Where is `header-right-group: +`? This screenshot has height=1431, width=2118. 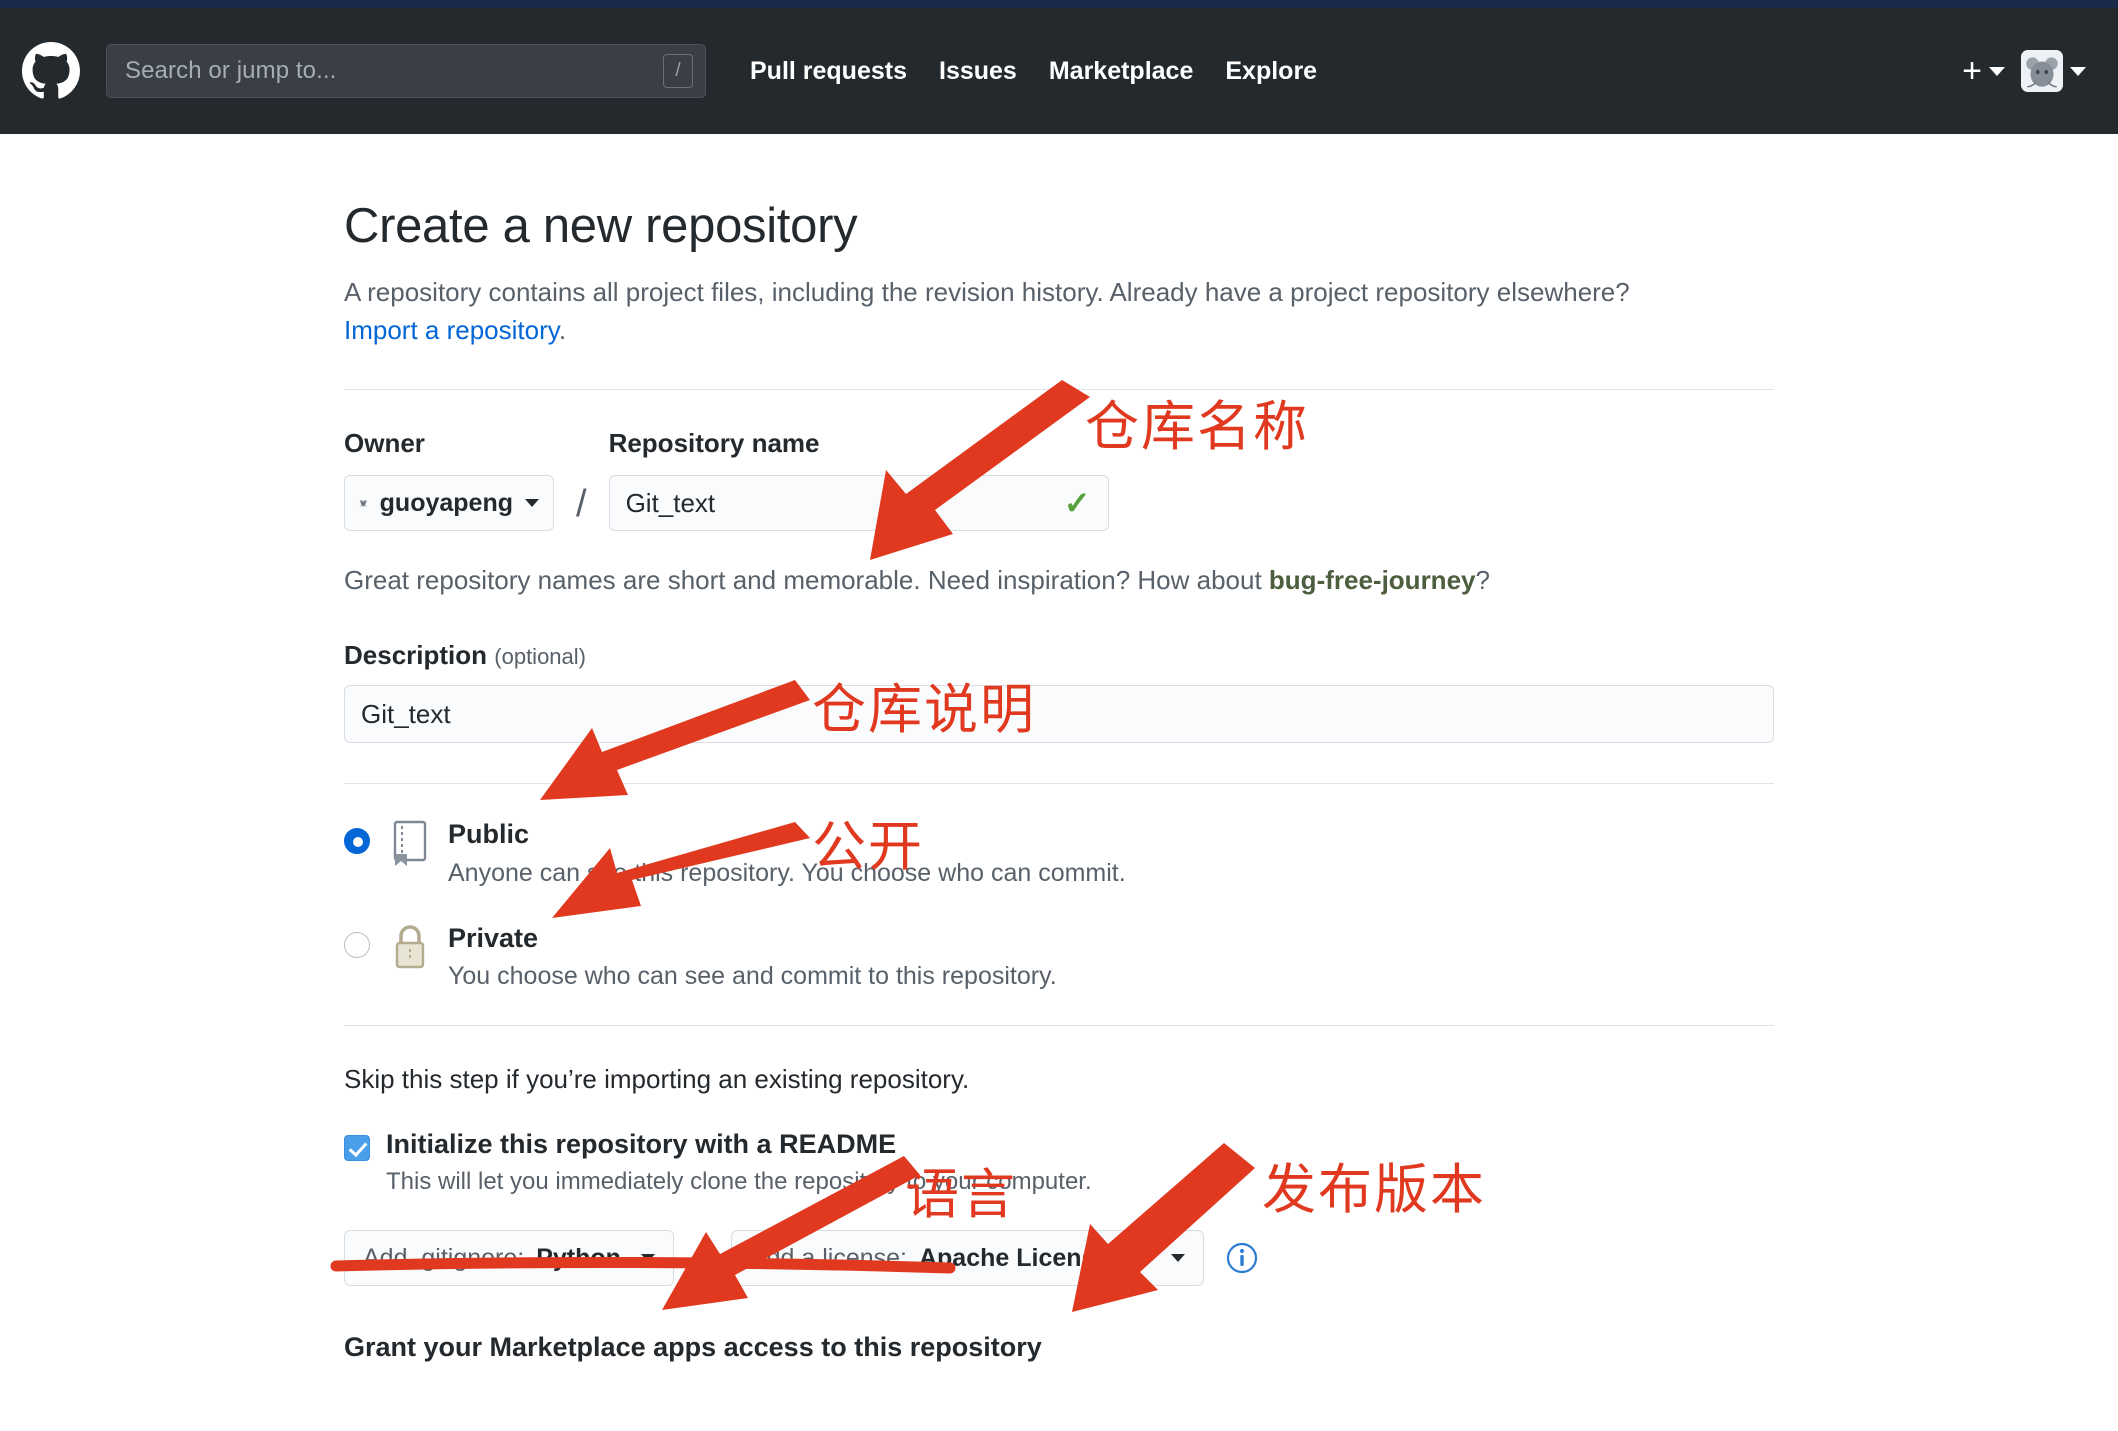 header-right-group: + is located at coordinates (2024, 71).